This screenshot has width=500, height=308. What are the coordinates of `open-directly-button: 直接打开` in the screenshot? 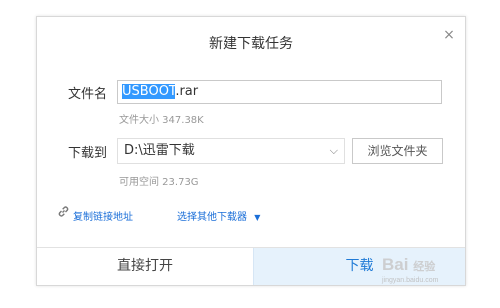 It's located at (145, 266).